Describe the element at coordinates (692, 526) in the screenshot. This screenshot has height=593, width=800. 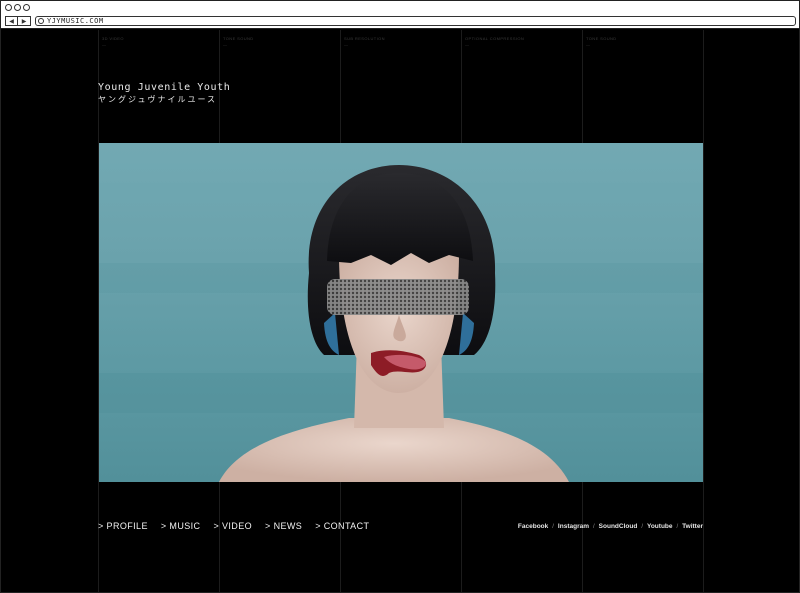
I see `social-twitter: Twitter` at that location.